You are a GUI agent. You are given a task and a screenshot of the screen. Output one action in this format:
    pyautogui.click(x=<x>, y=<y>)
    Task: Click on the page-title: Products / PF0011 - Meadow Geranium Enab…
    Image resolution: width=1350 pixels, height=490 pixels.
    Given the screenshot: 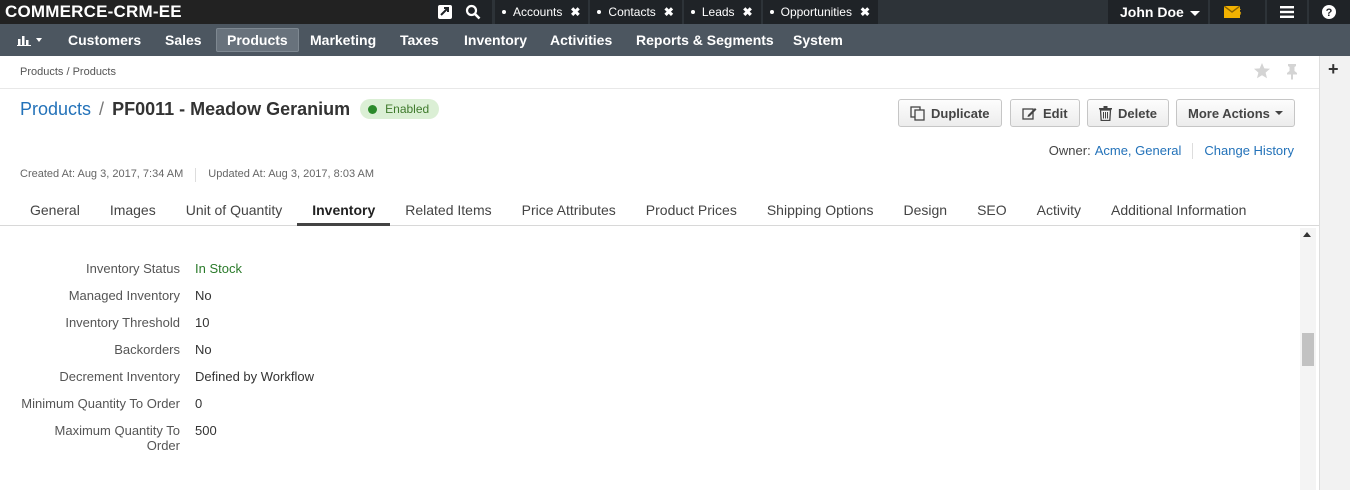 What is the action you would take?
    pyautogui.click(x=230, y=109)
    